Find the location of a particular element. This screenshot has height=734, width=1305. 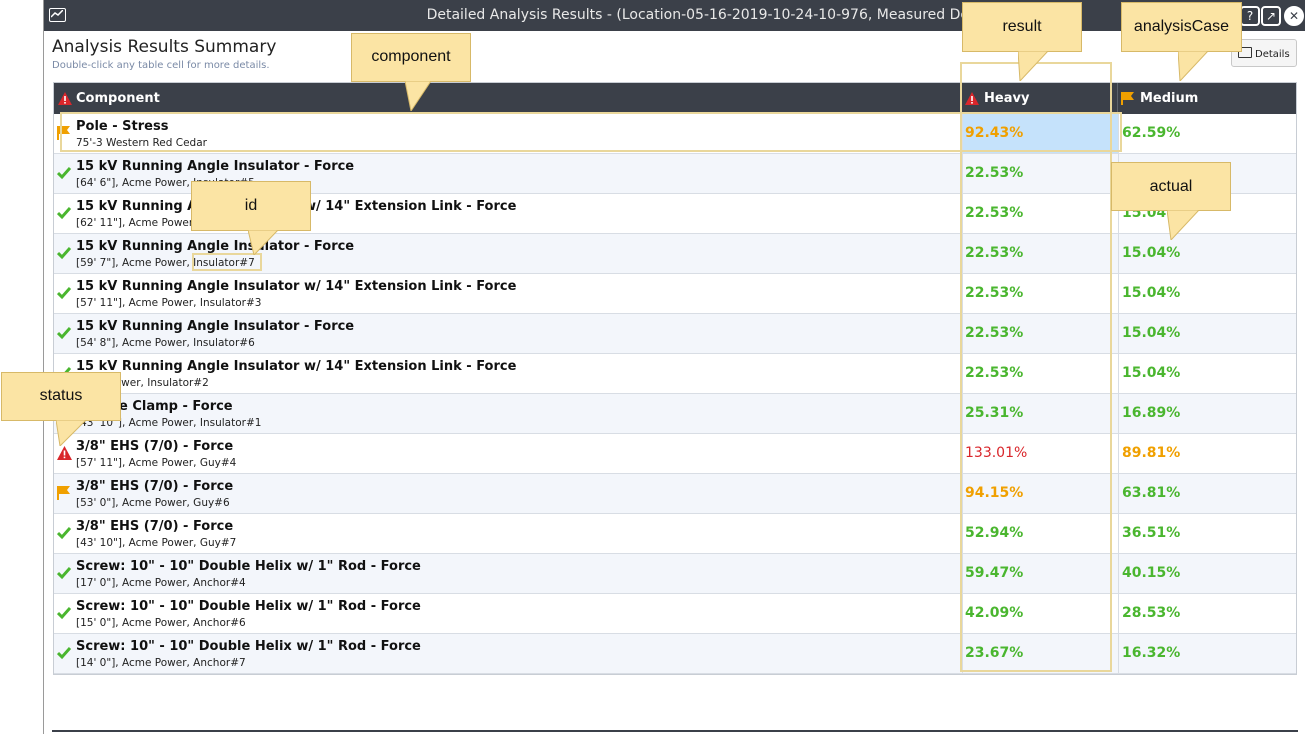

component-callout: component is located at coordinates (411, 57).